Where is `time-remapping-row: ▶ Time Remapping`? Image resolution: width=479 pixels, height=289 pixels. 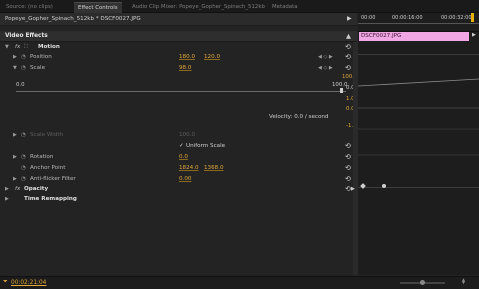
time-remapping-row: ▶ Time Remapping is located at coordinates (178, 199).